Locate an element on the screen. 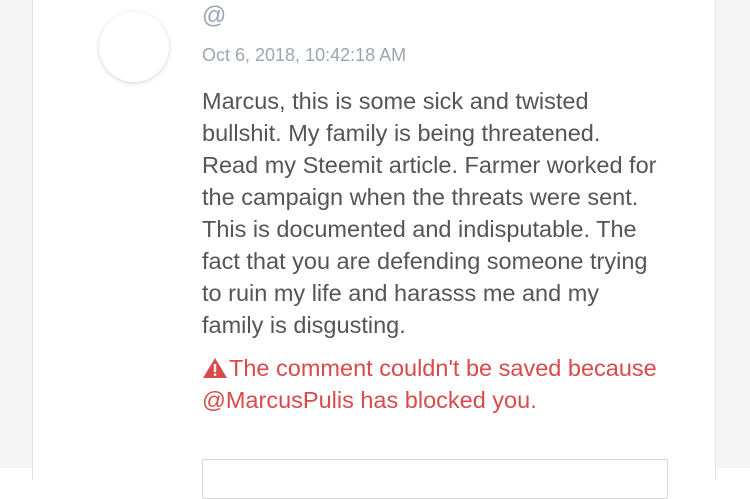 This screenshot has height=499, width=750. avatar is located at coordinates (134, 47).